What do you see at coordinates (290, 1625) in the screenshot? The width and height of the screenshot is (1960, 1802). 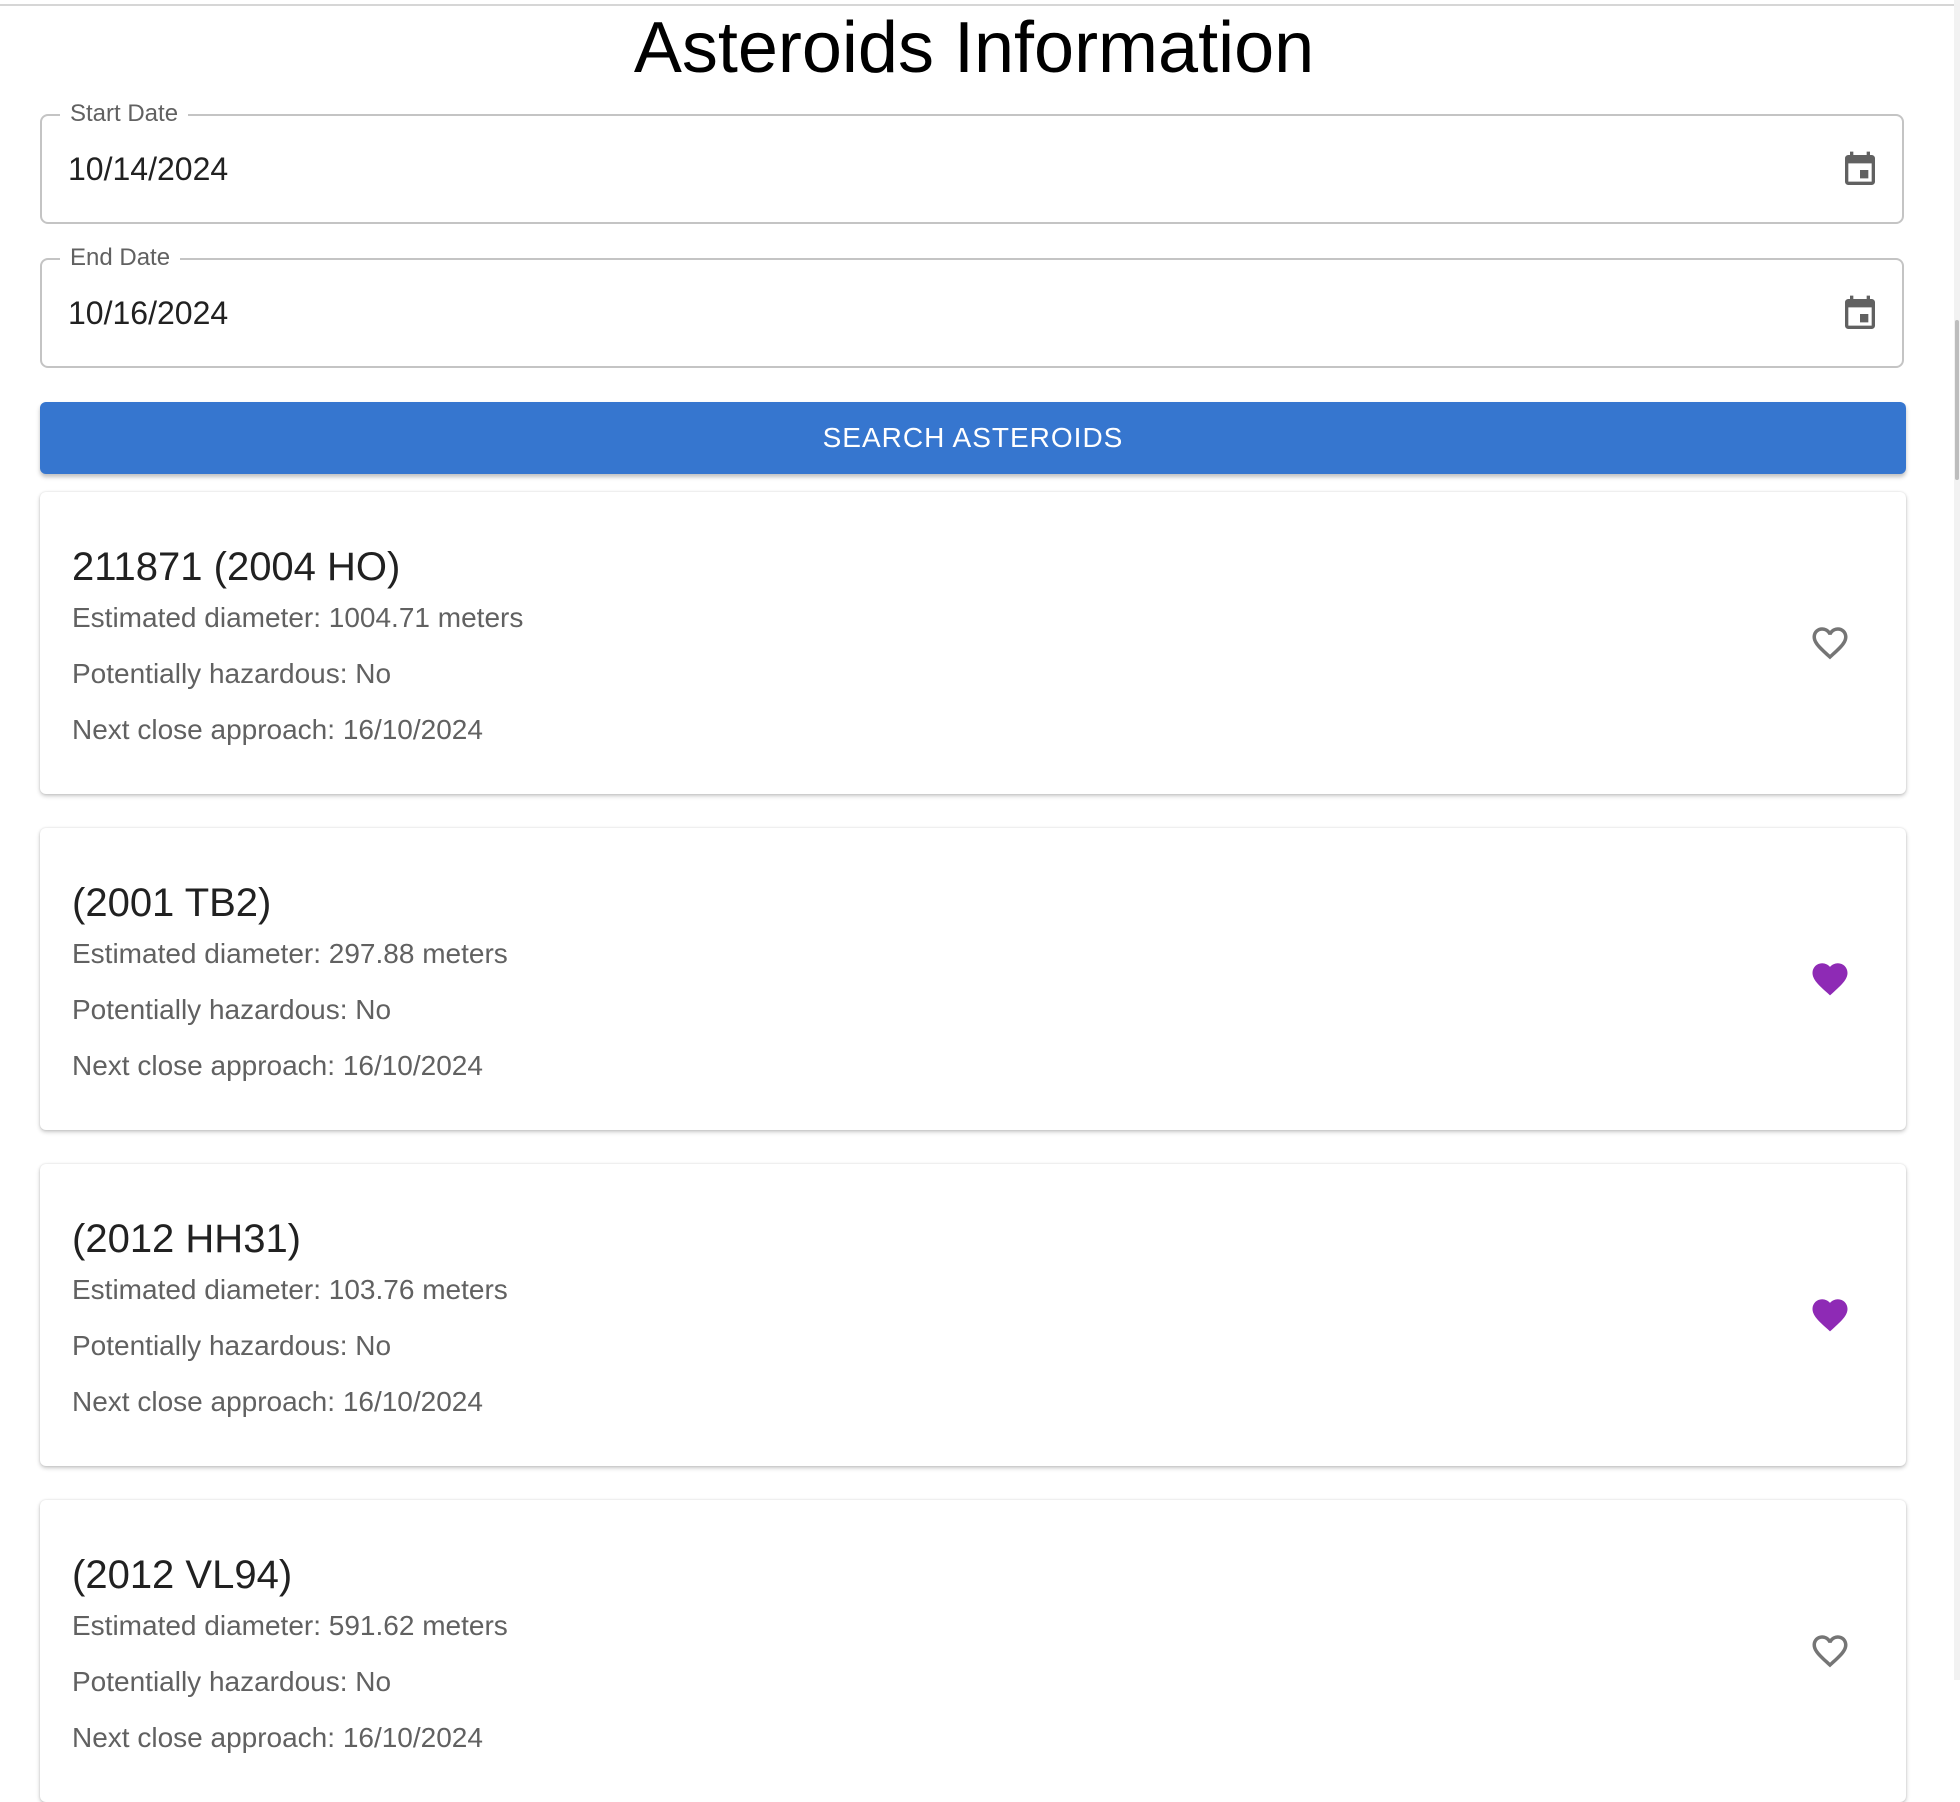 I see `asteroid-diameter: Estimated diameter: 591.62 meters` at bounding box center [290, 1625].